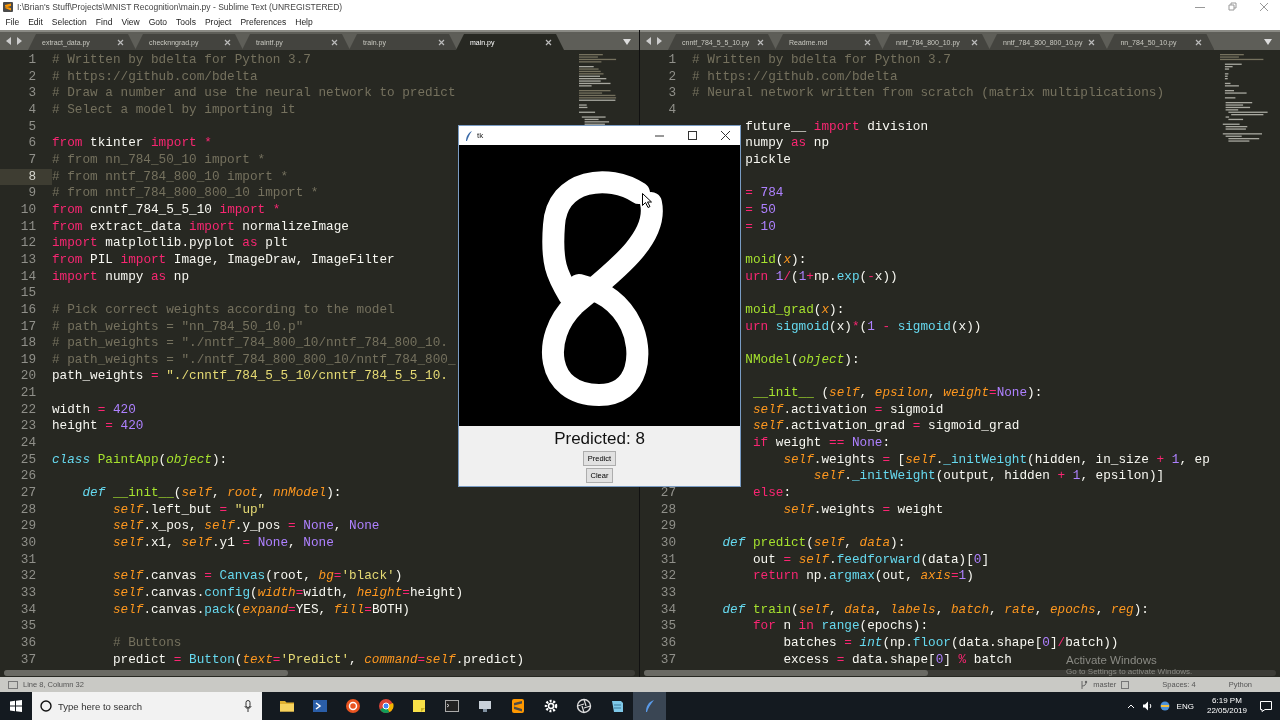  I want to click on line-number: 15, so click(28, 293).